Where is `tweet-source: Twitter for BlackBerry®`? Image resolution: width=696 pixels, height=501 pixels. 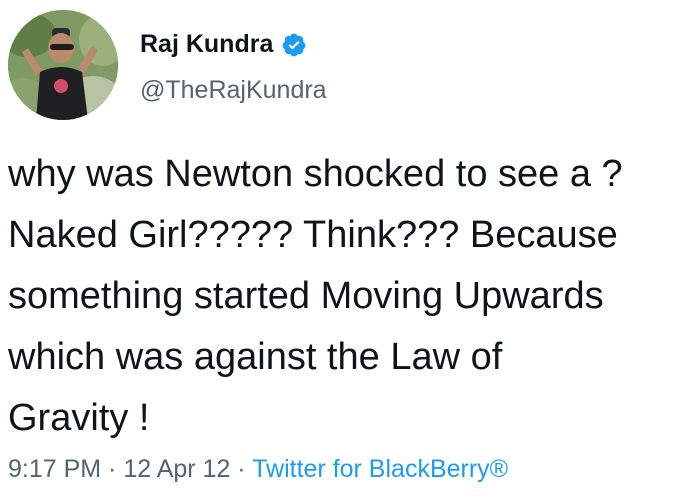
tweet-source: Twitter for BlackBerry® is located at coordinates (380, 469).